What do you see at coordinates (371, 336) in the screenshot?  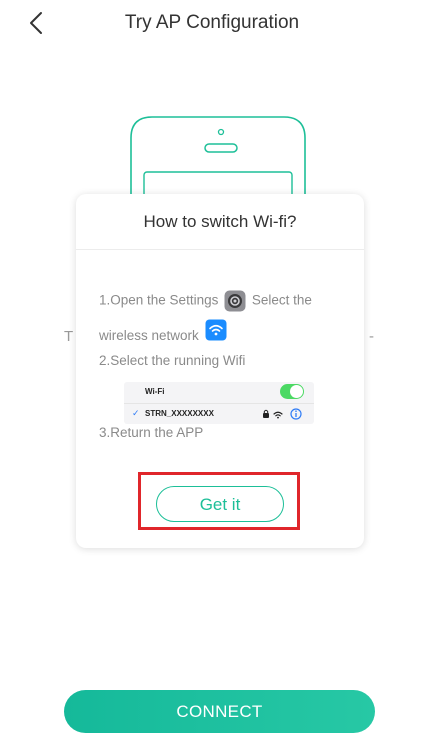 I see `background-hint-right: -` at bounding box center [371, 336].